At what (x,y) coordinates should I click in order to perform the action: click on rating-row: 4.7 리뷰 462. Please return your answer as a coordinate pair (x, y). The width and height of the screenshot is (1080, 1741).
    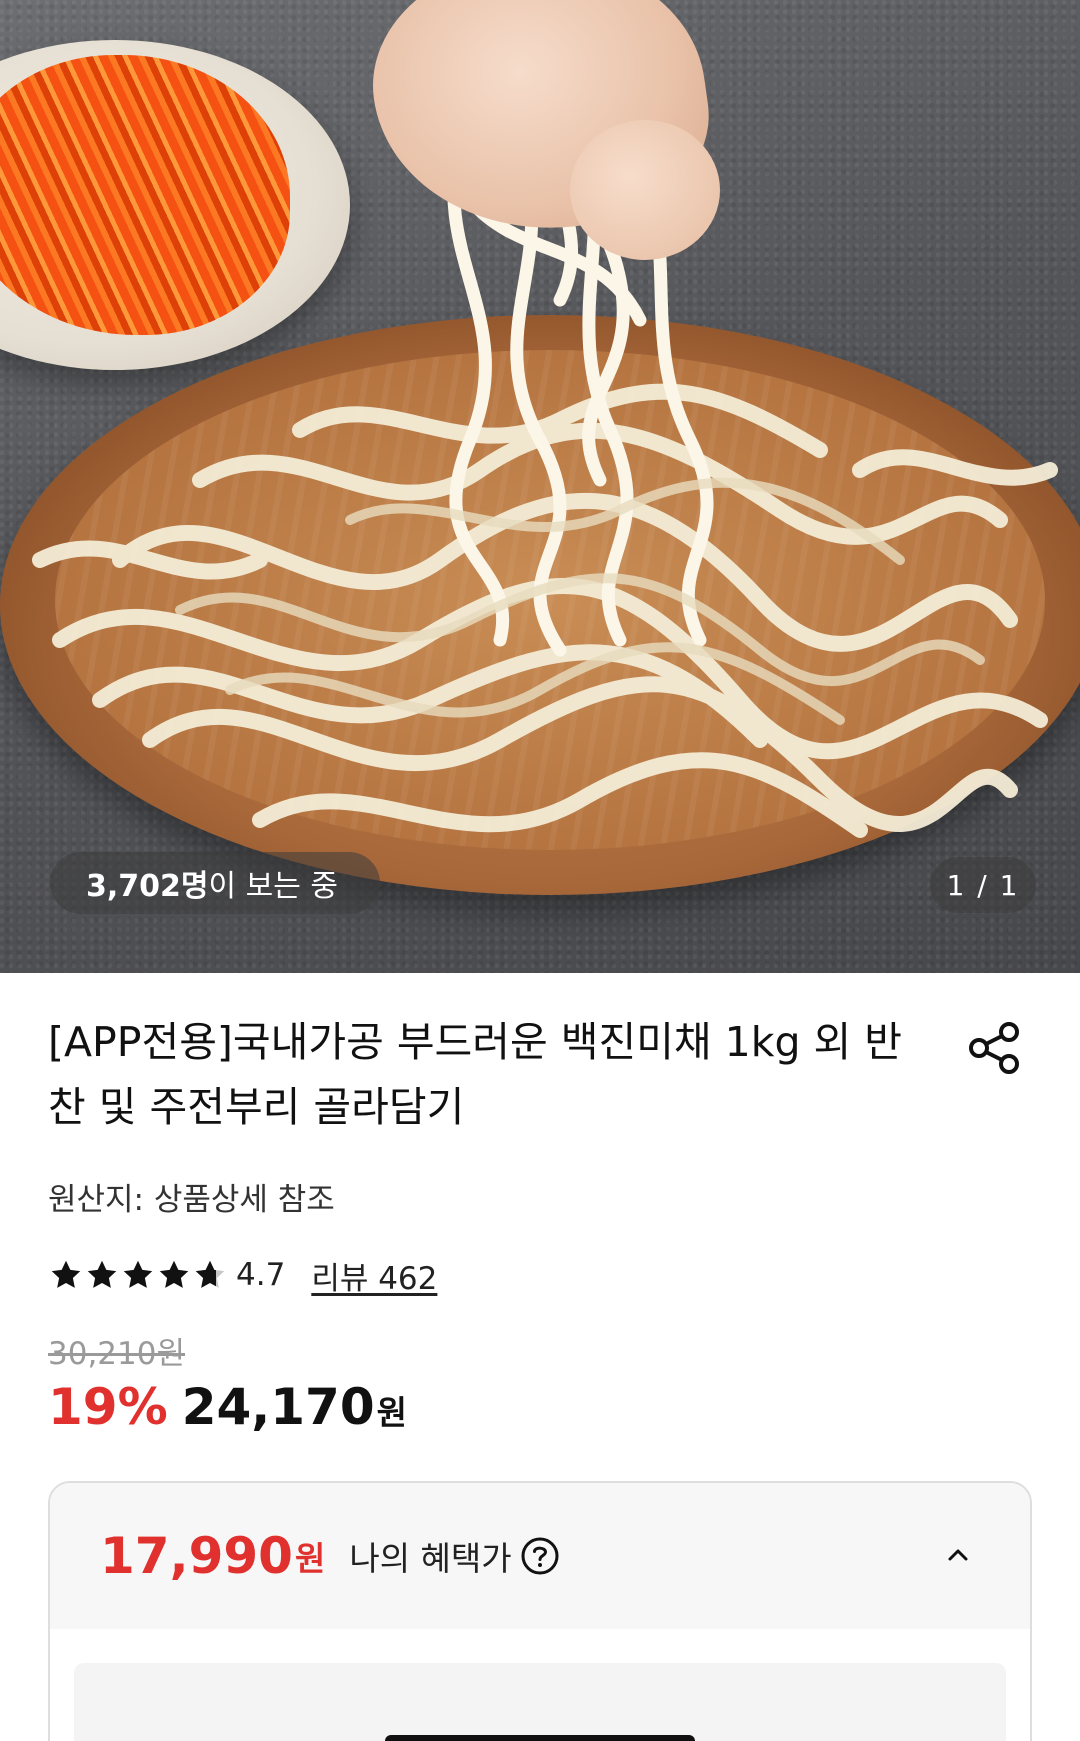
    Looking at the image, I should click on (242, 1275).